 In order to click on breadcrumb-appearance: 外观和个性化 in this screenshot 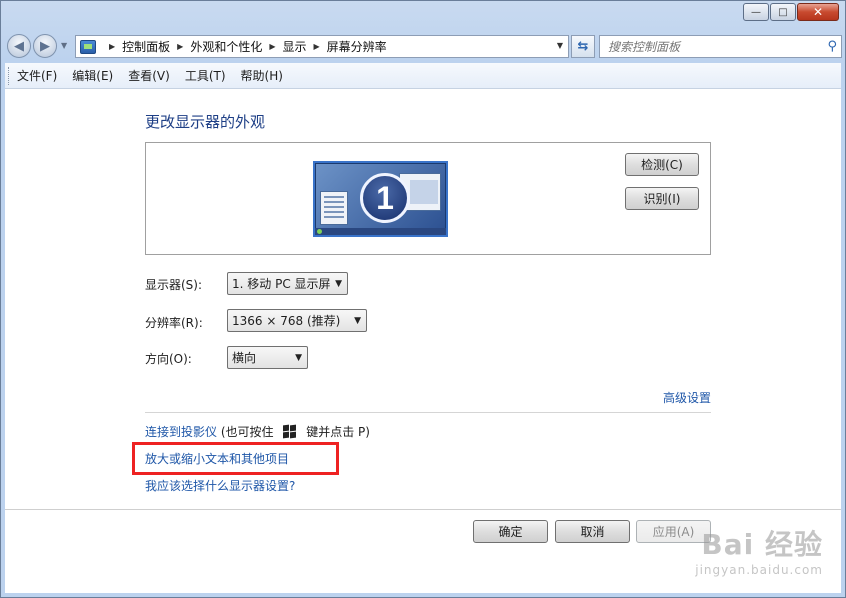, I will do `click(226, 46)`.